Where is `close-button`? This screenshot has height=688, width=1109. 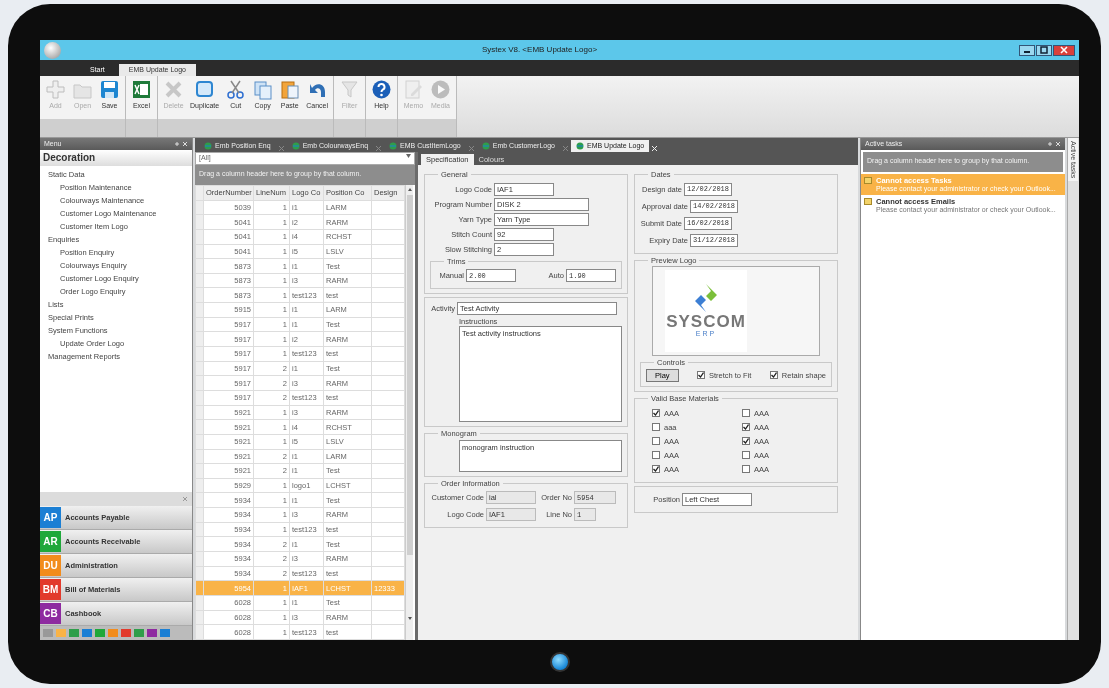 close-button is located at coordinates (1064, 50).